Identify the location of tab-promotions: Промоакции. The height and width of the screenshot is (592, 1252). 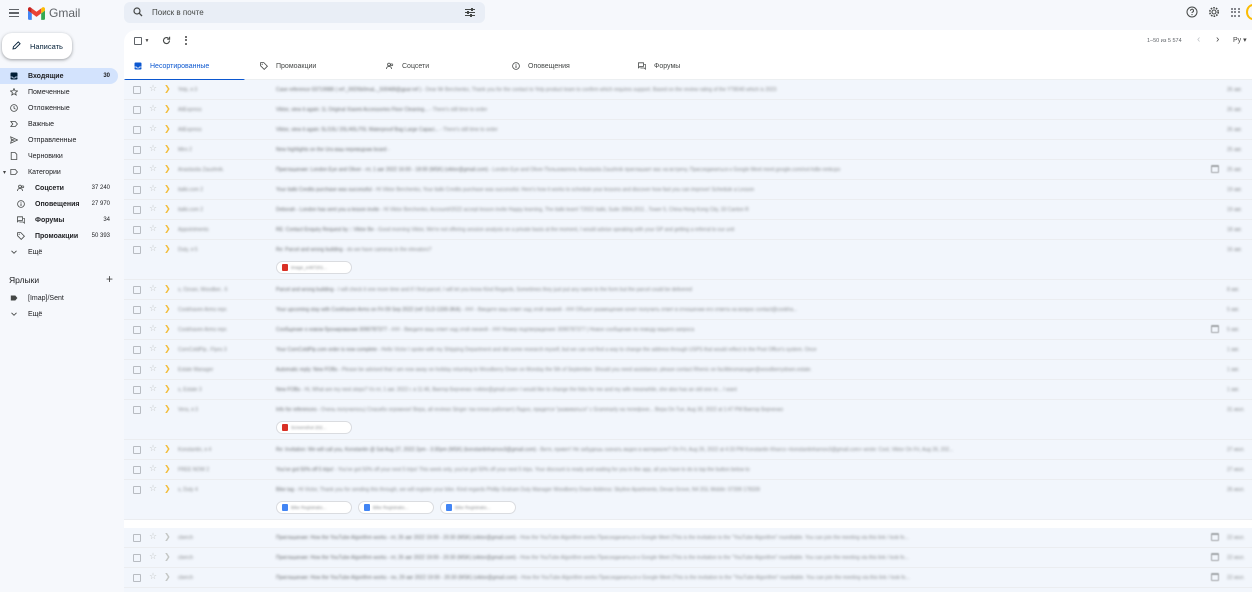
(312, 66).